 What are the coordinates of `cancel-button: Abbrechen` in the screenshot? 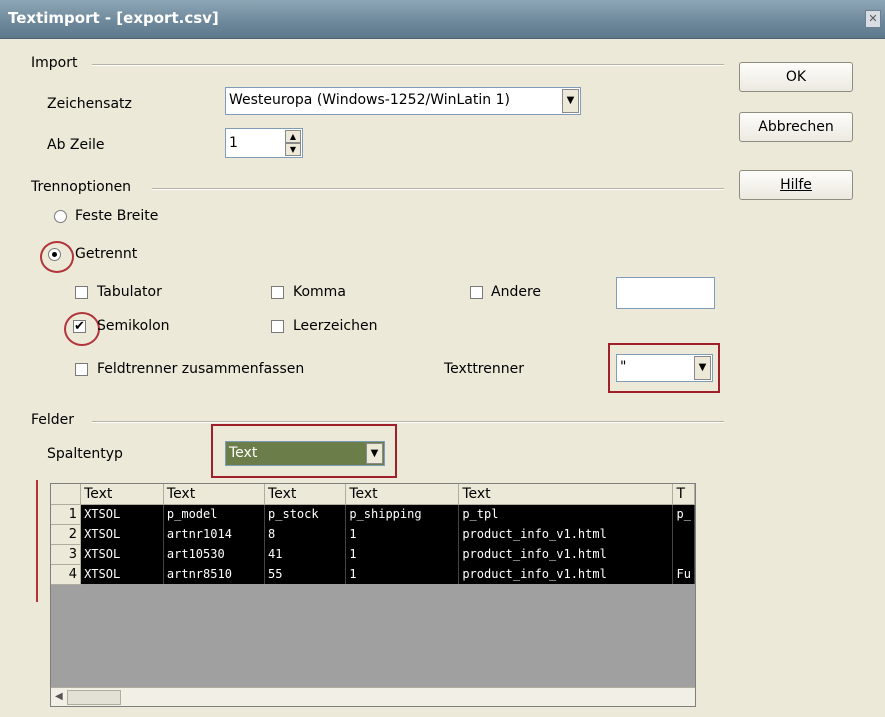 It's located at (796, 127).